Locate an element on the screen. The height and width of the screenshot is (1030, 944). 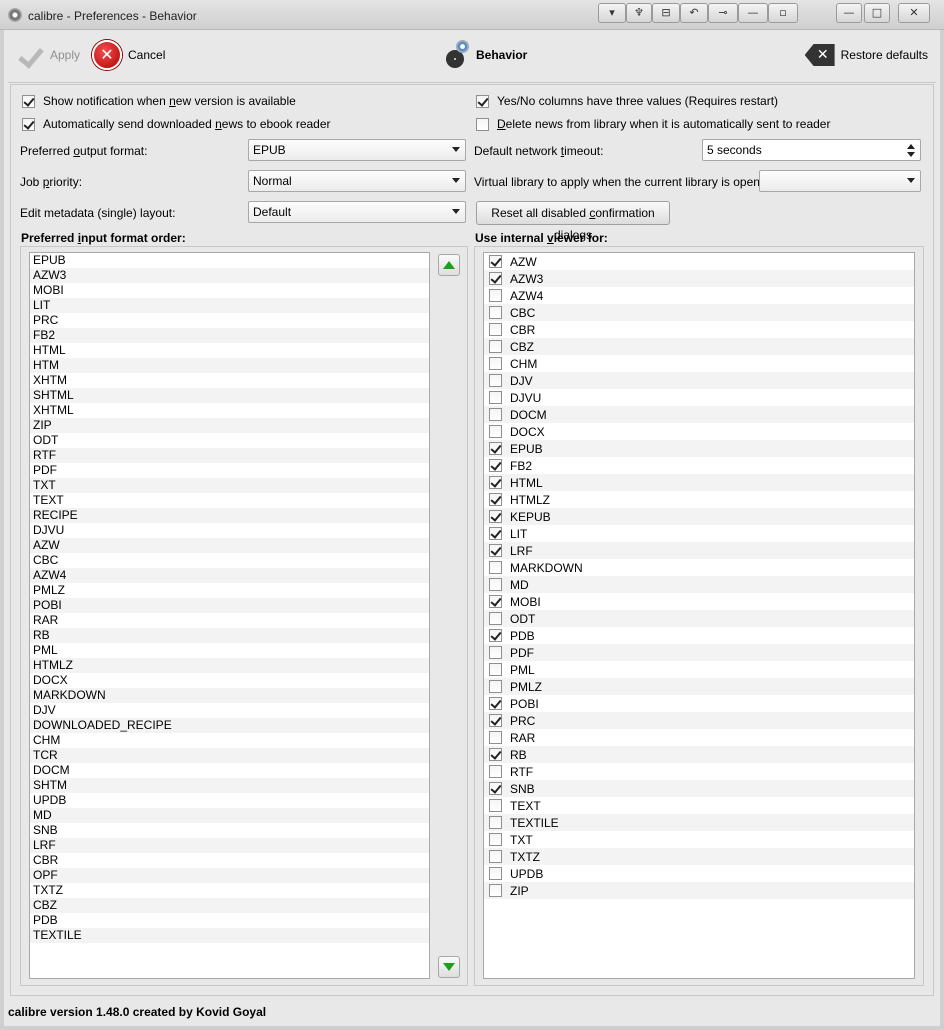
viewer-format-item: CBC is located at coordinates (699, 312).